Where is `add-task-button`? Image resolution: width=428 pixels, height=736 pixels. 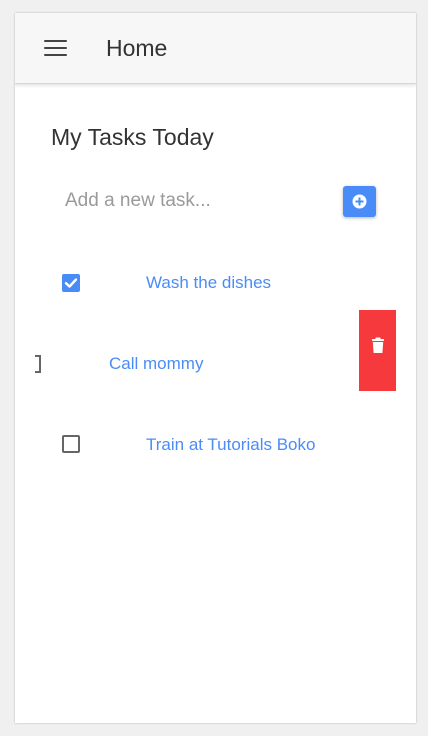
add-task-button is located at coordinates (359, 201).